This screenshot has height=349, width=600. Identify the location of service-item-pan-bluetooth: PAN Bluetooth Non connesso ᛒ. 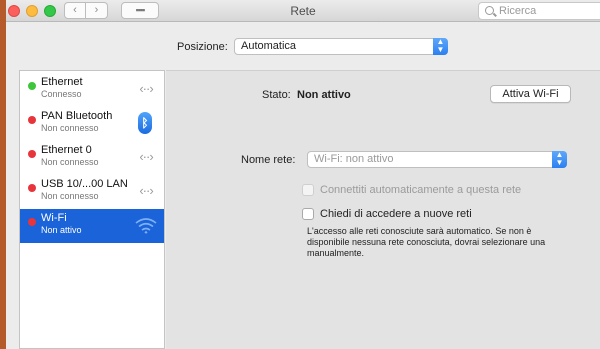
(92, 124).